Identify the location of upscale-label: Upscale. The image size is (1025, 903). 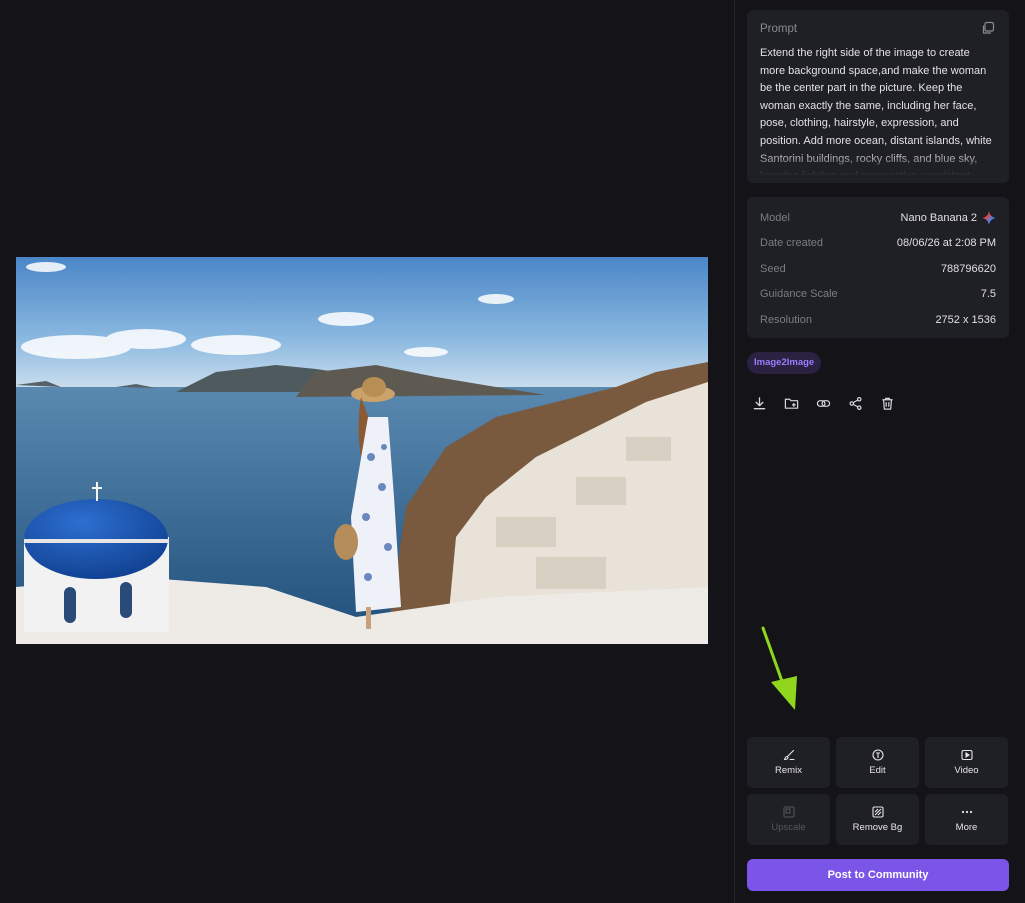
(788, 827).